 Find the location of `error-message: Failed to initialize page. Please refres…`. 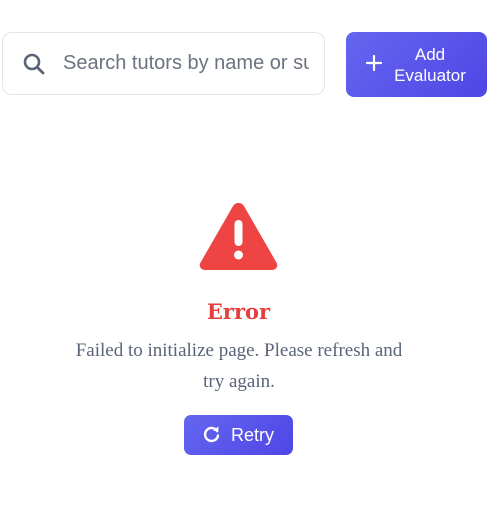

error-message: Failed to initialize page. Please refres… is located at coordinates (239, 366).